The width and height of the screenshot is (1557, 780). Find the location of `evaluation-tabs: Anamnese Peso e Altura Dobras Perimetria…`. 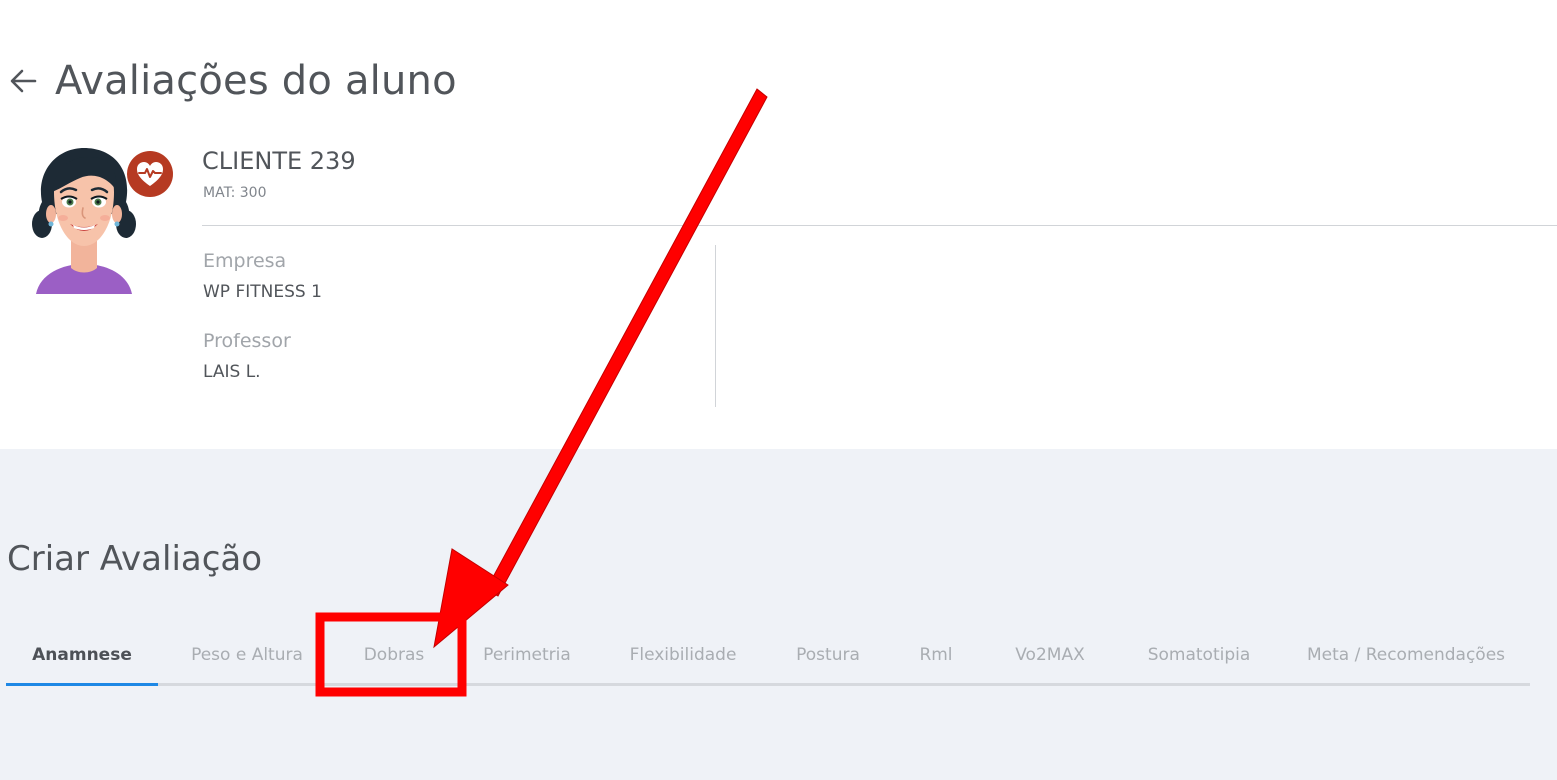

evaluation-tabs: Anamnese Peso e Altura Dobras Perimetria… is located at coordinates (768, 657).